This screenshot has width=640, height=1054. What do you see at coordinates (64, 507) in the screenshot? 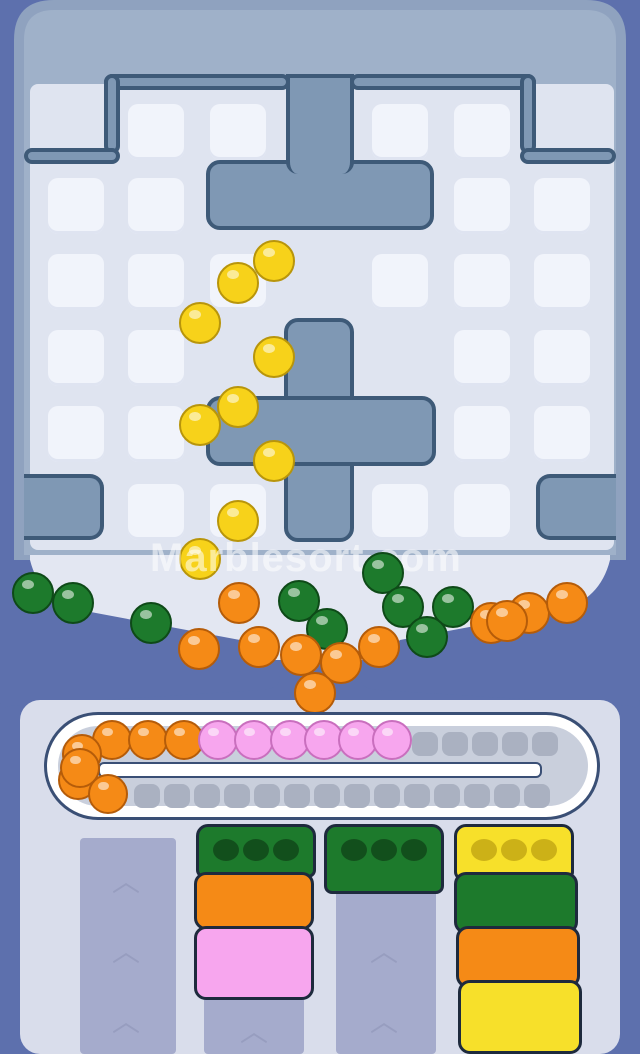
I see `wall-bottom-left` at bounding box center [64, 507].